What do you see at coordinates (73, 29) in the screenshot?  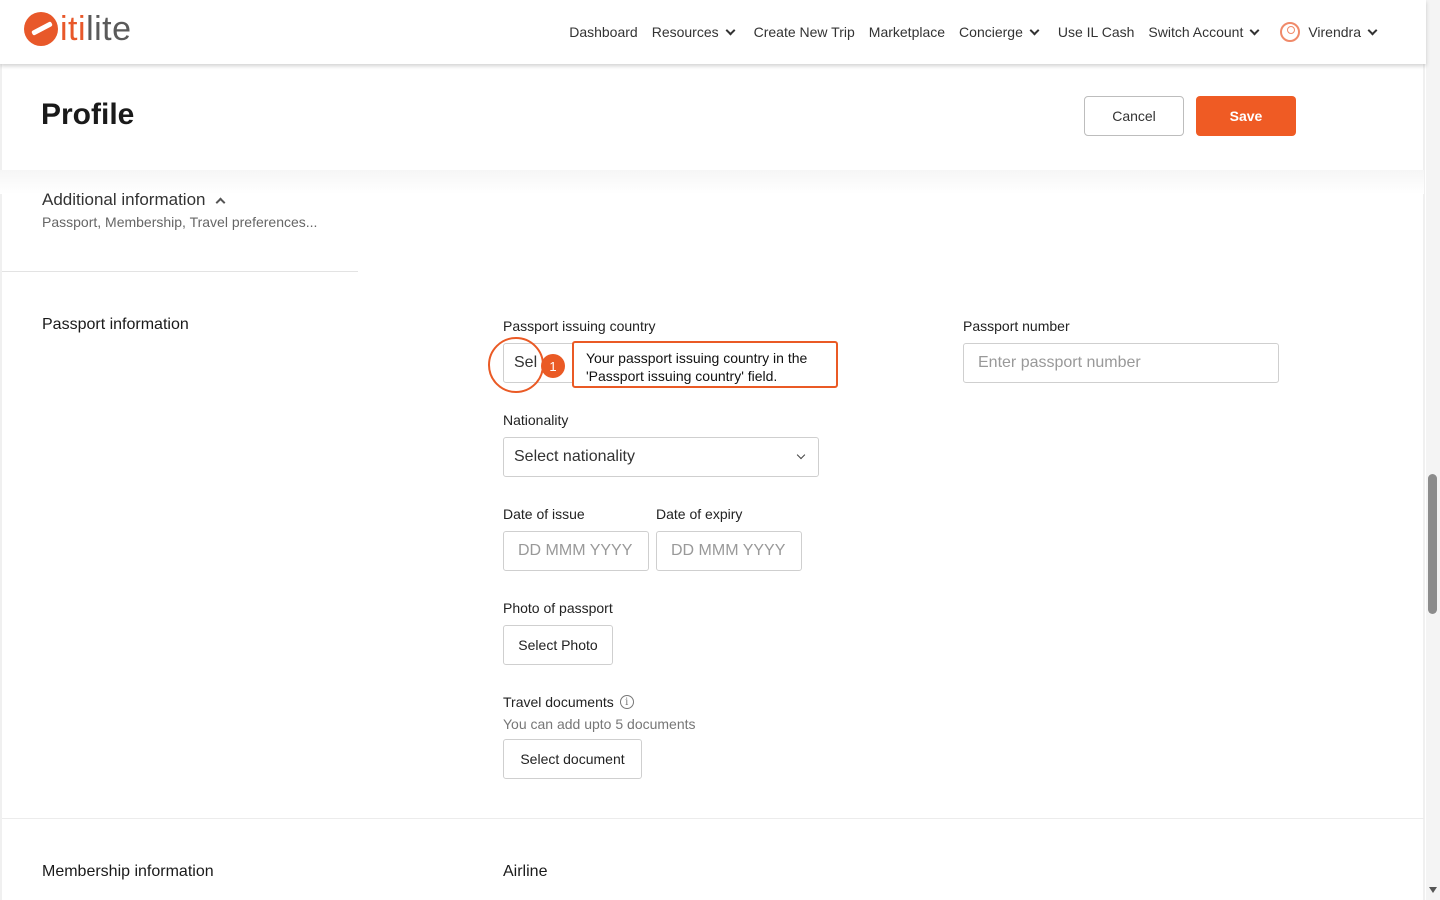 I see `logo-text-accent: iti` at bounding box center [73, 29].